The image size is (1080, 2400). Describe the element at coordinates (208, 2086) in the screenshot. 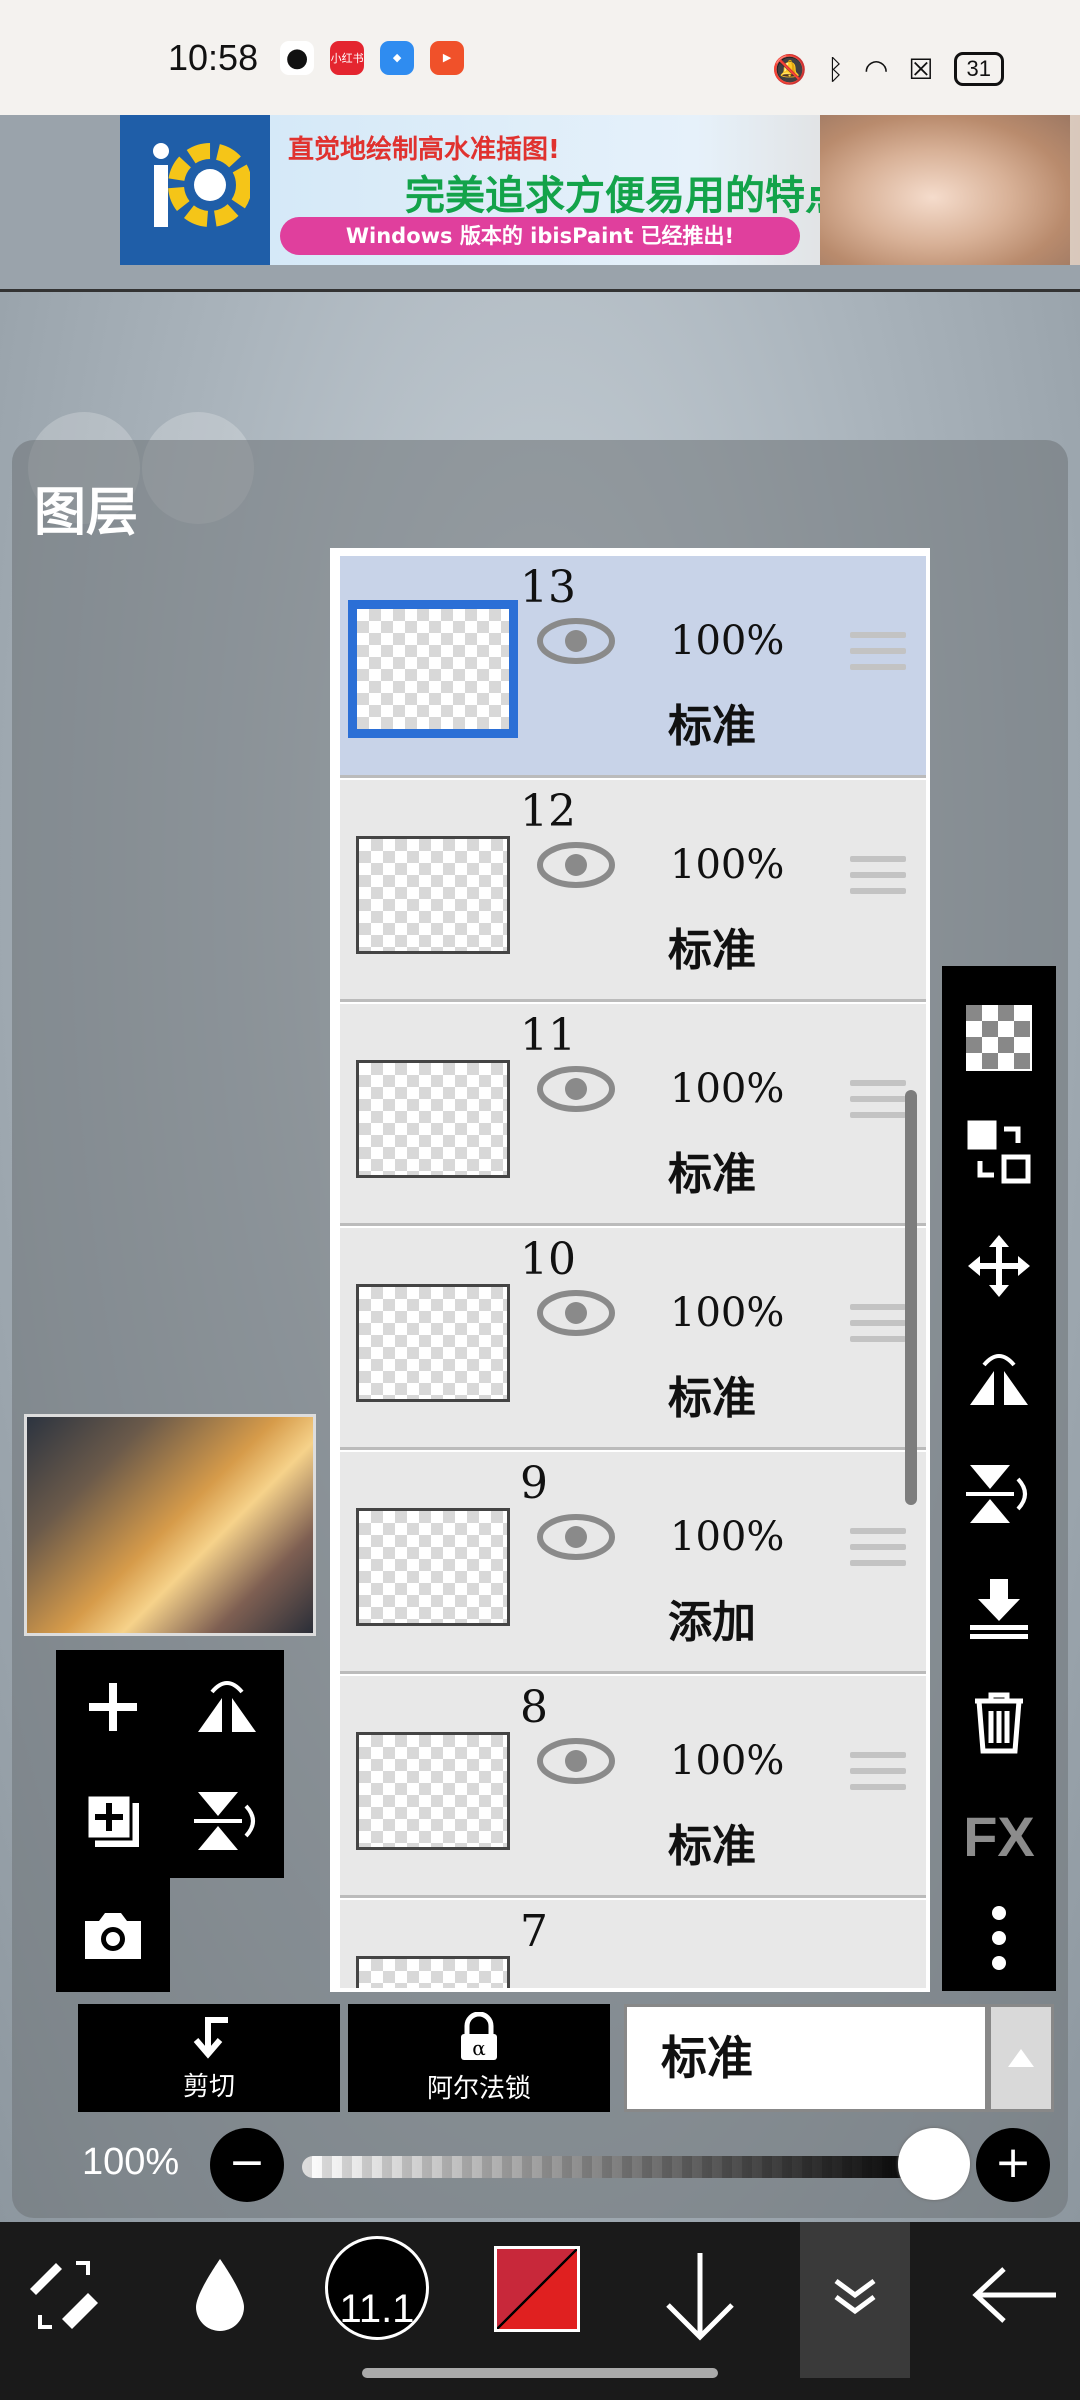

I see `cut-label: 剪切` at that location.